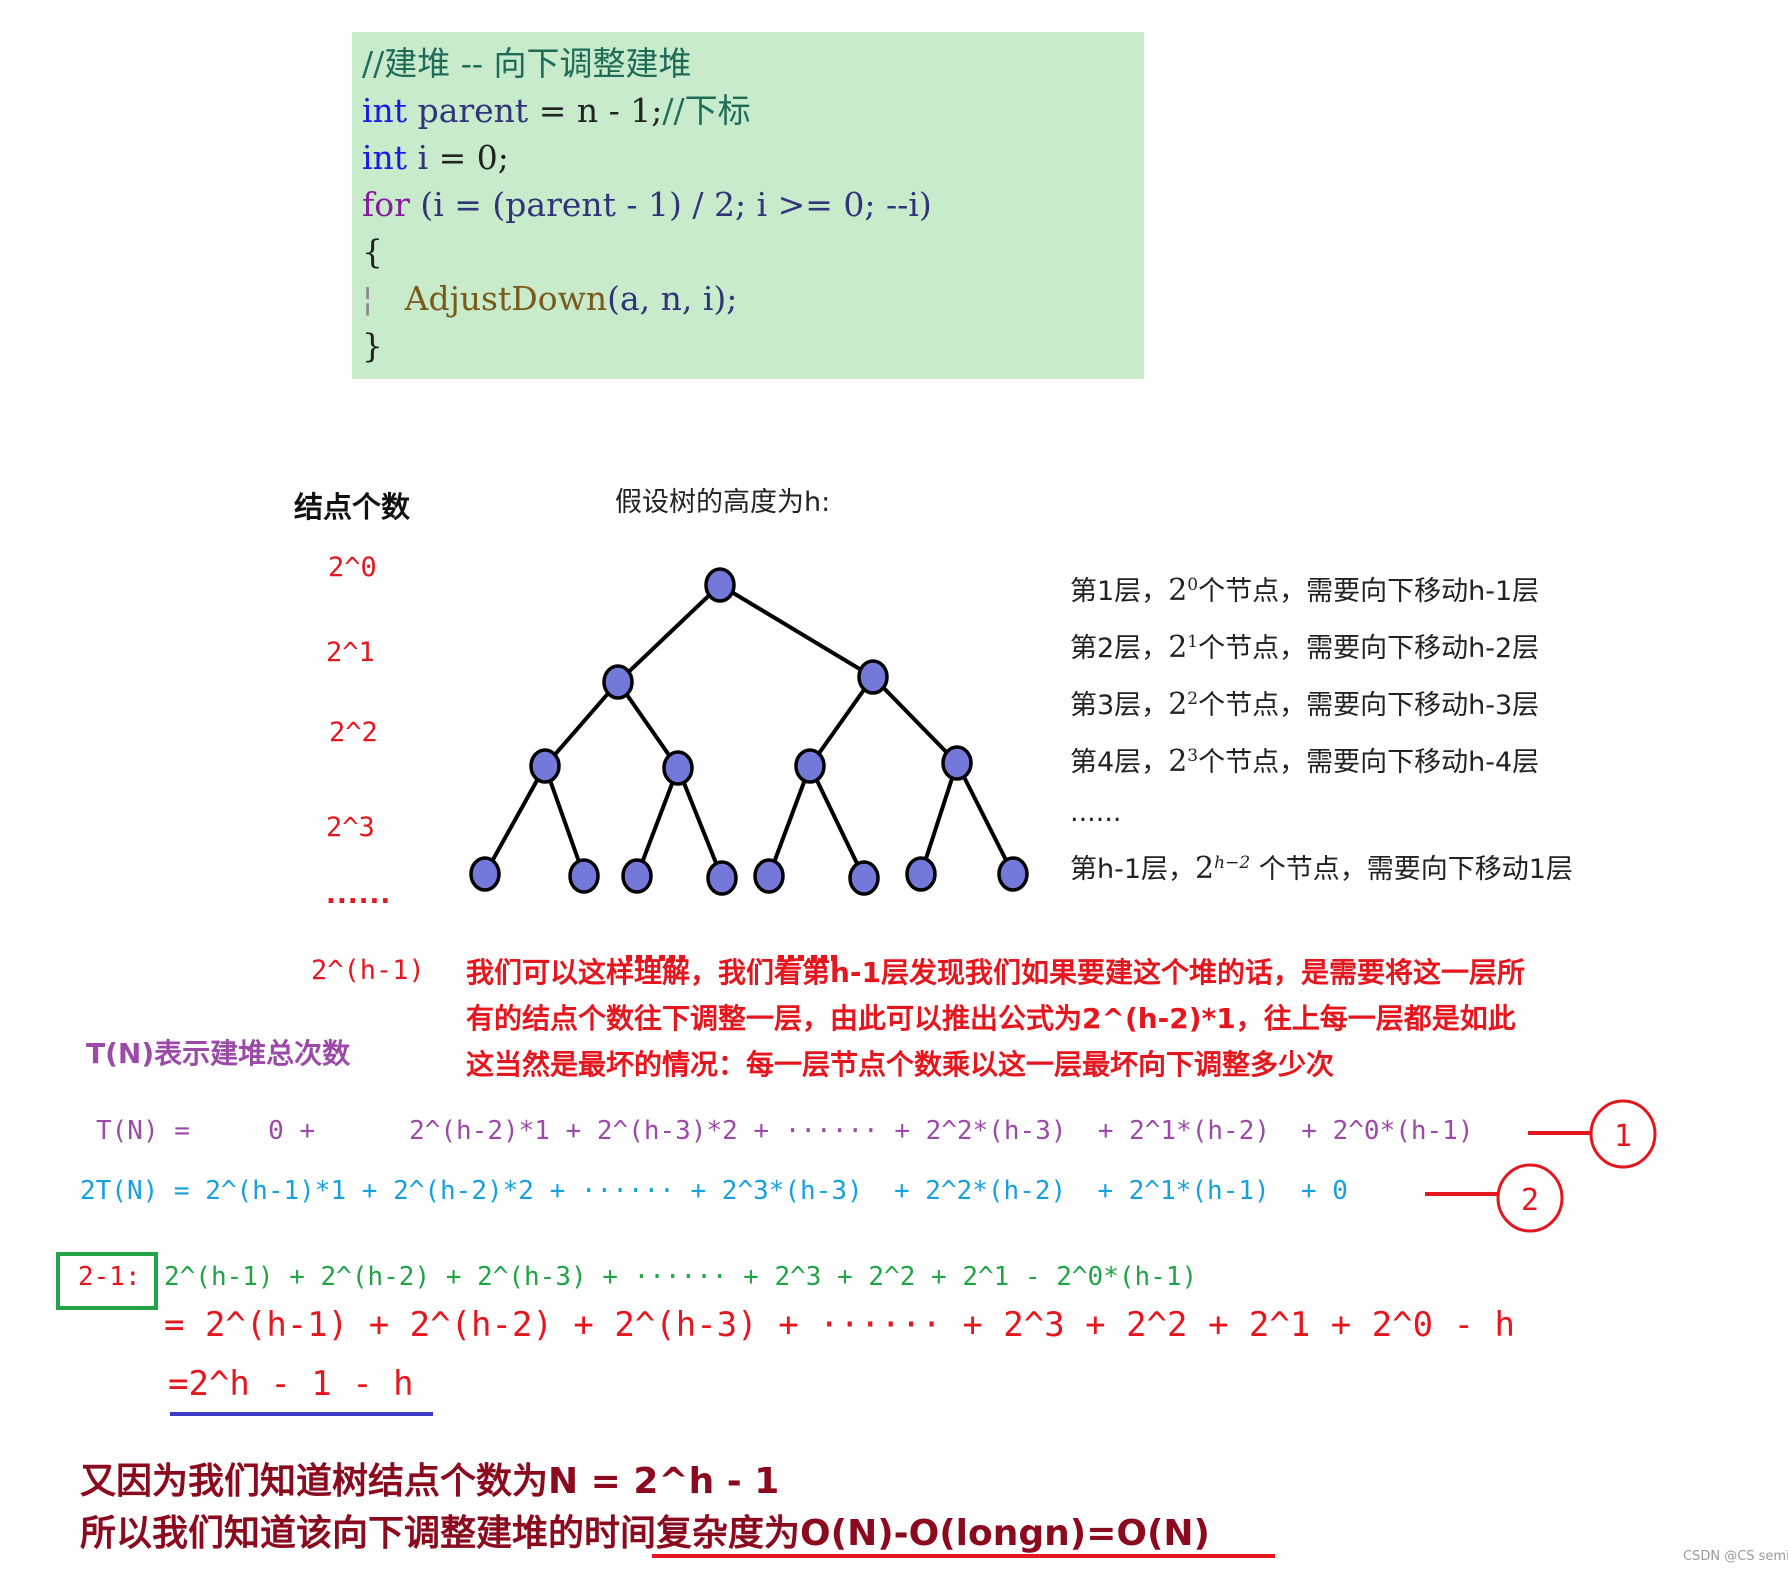 This screenshot has height=1573, width=1788. Describe the element at coordinates (1623, 1136) in the screenshot. I see `marker-1-label: 1` at that location.